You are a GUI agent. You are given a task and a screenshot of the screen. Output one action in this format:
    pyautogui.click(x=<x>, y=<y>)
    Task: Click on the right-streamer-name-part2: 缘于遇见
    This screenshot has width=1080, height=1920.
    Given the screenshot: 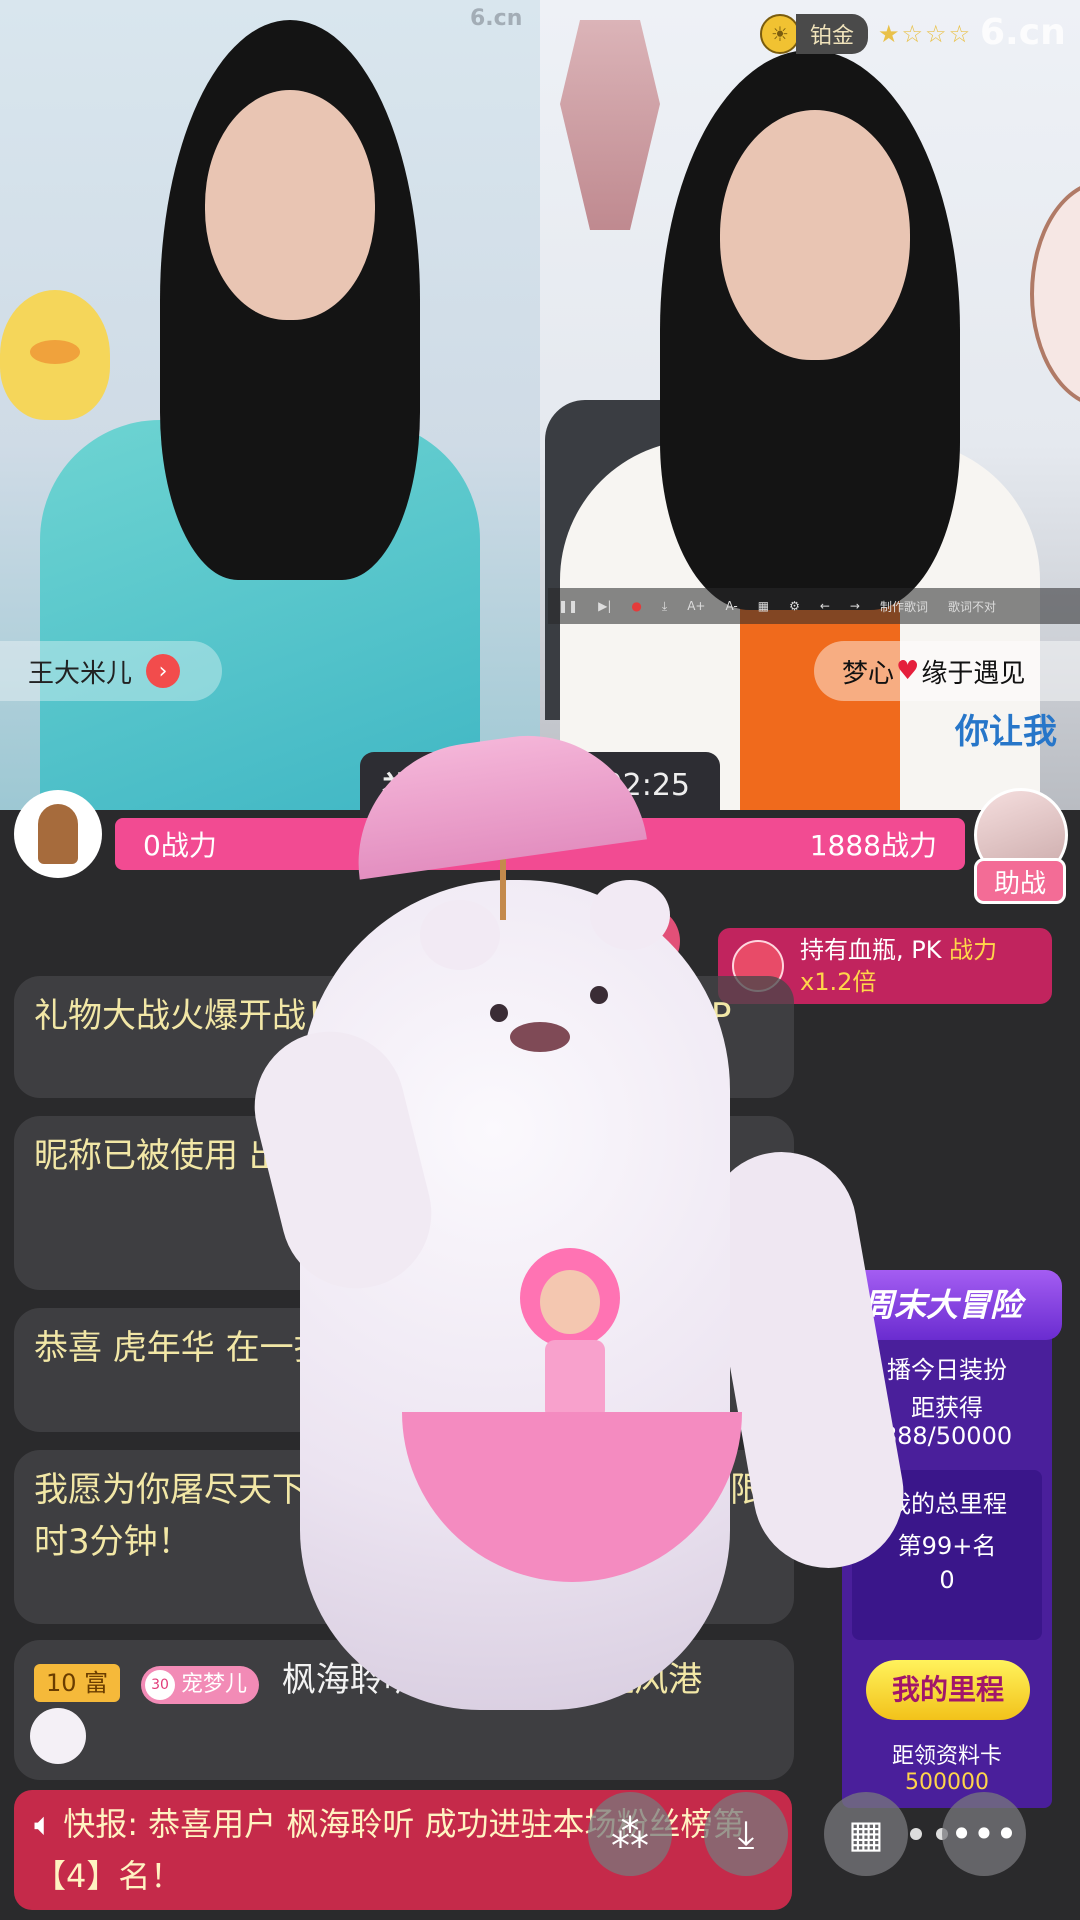 What is the action you would take?
    pyautogui.click(x=973, y=673)
    